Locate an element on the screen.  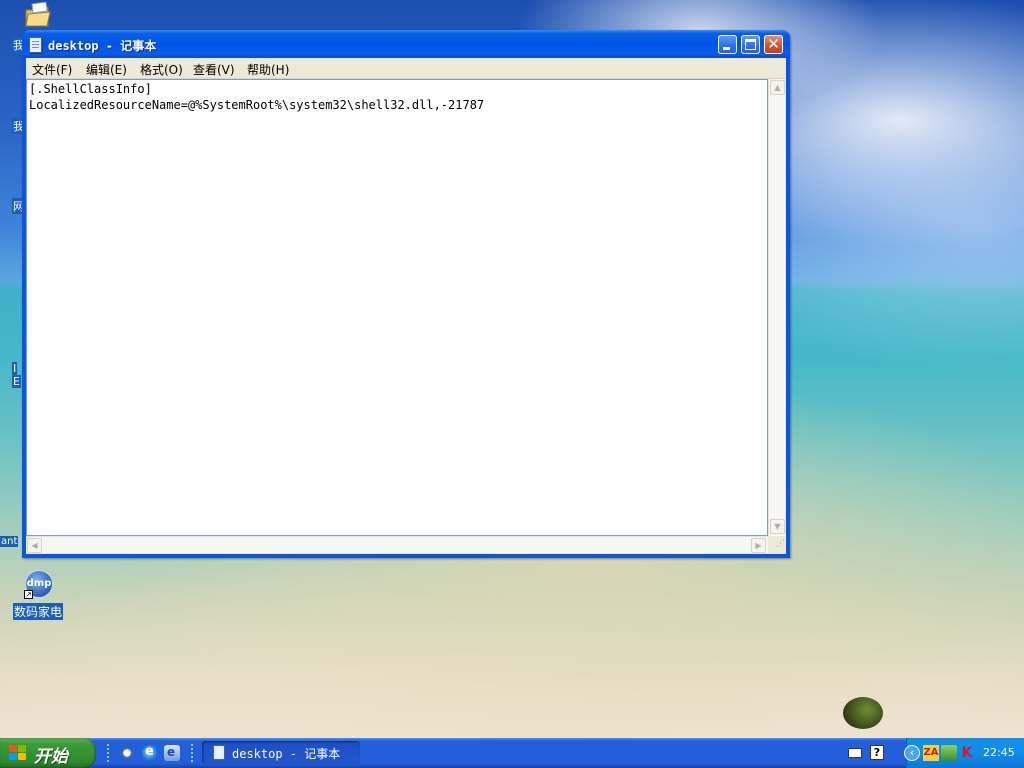
desktop-icon-label-edge: I is located at coordinates (15, 368).